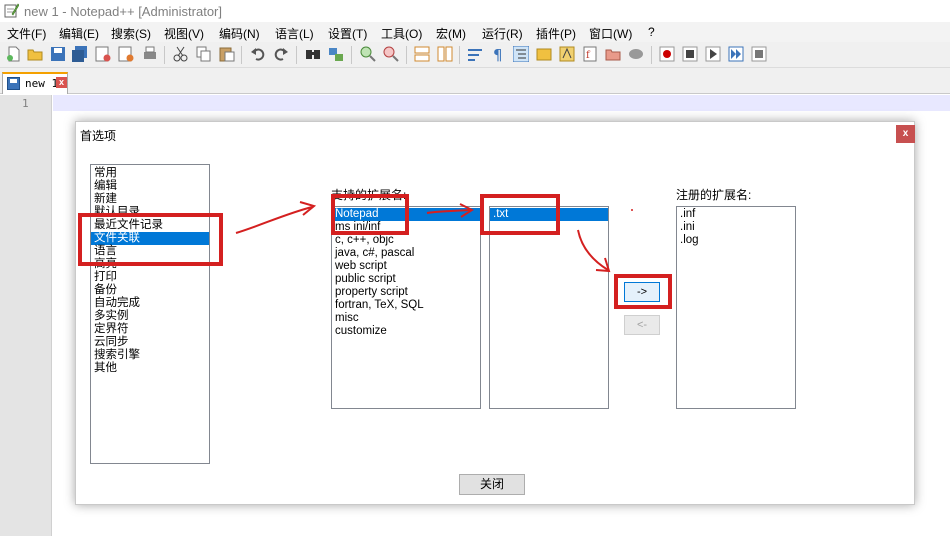 The image size is (950, 536). What do you see at coordinates (713, 54) in the screenshot?
I see `play-macro-icon` at bounding box center [713, 54].